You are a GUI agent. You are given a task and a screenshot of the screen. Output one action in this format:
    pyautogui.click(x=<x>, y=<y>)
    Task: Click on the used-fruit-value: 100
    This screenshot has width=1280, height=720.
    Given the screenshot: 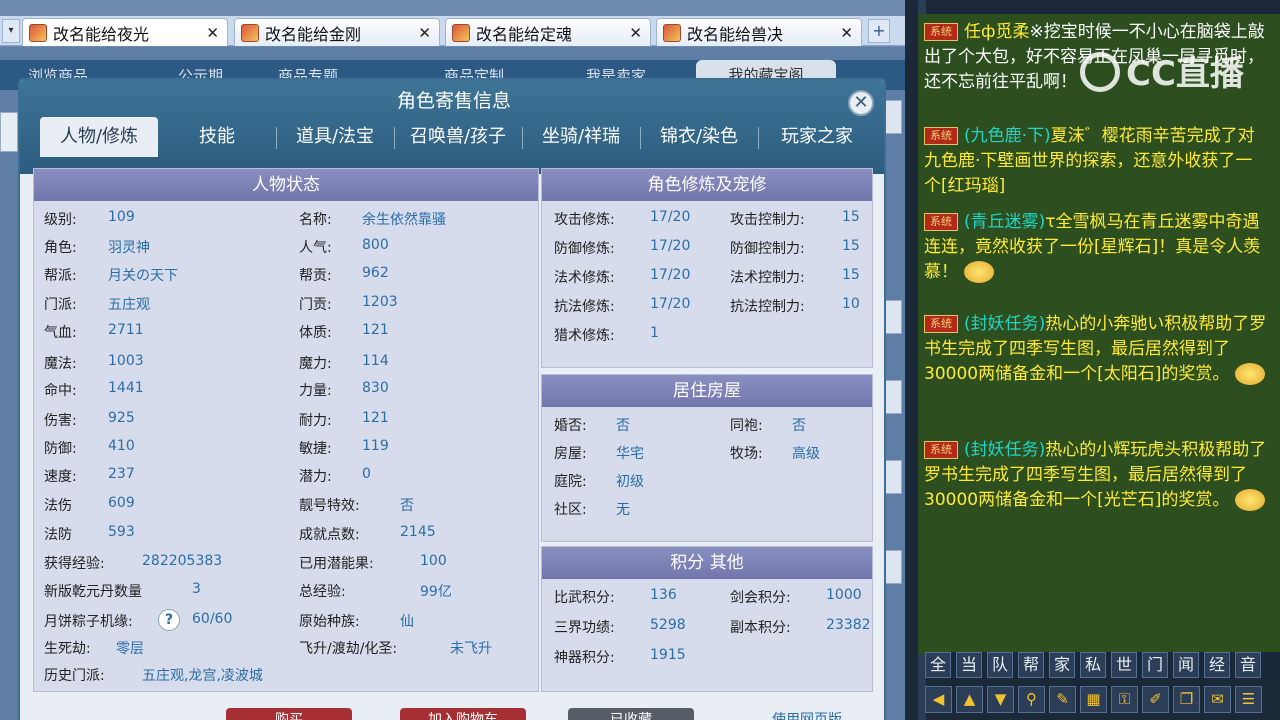 What is the action you would take?
    pyautogui.click(x=433, y=561)
    